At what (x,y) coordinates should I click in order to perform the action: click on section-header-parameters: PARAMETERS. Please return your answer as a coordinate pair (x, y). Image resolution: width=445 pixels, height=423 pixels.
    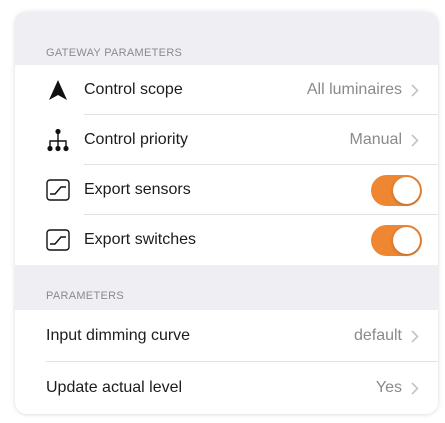
    Looking at the image, I should click on (85, 296).